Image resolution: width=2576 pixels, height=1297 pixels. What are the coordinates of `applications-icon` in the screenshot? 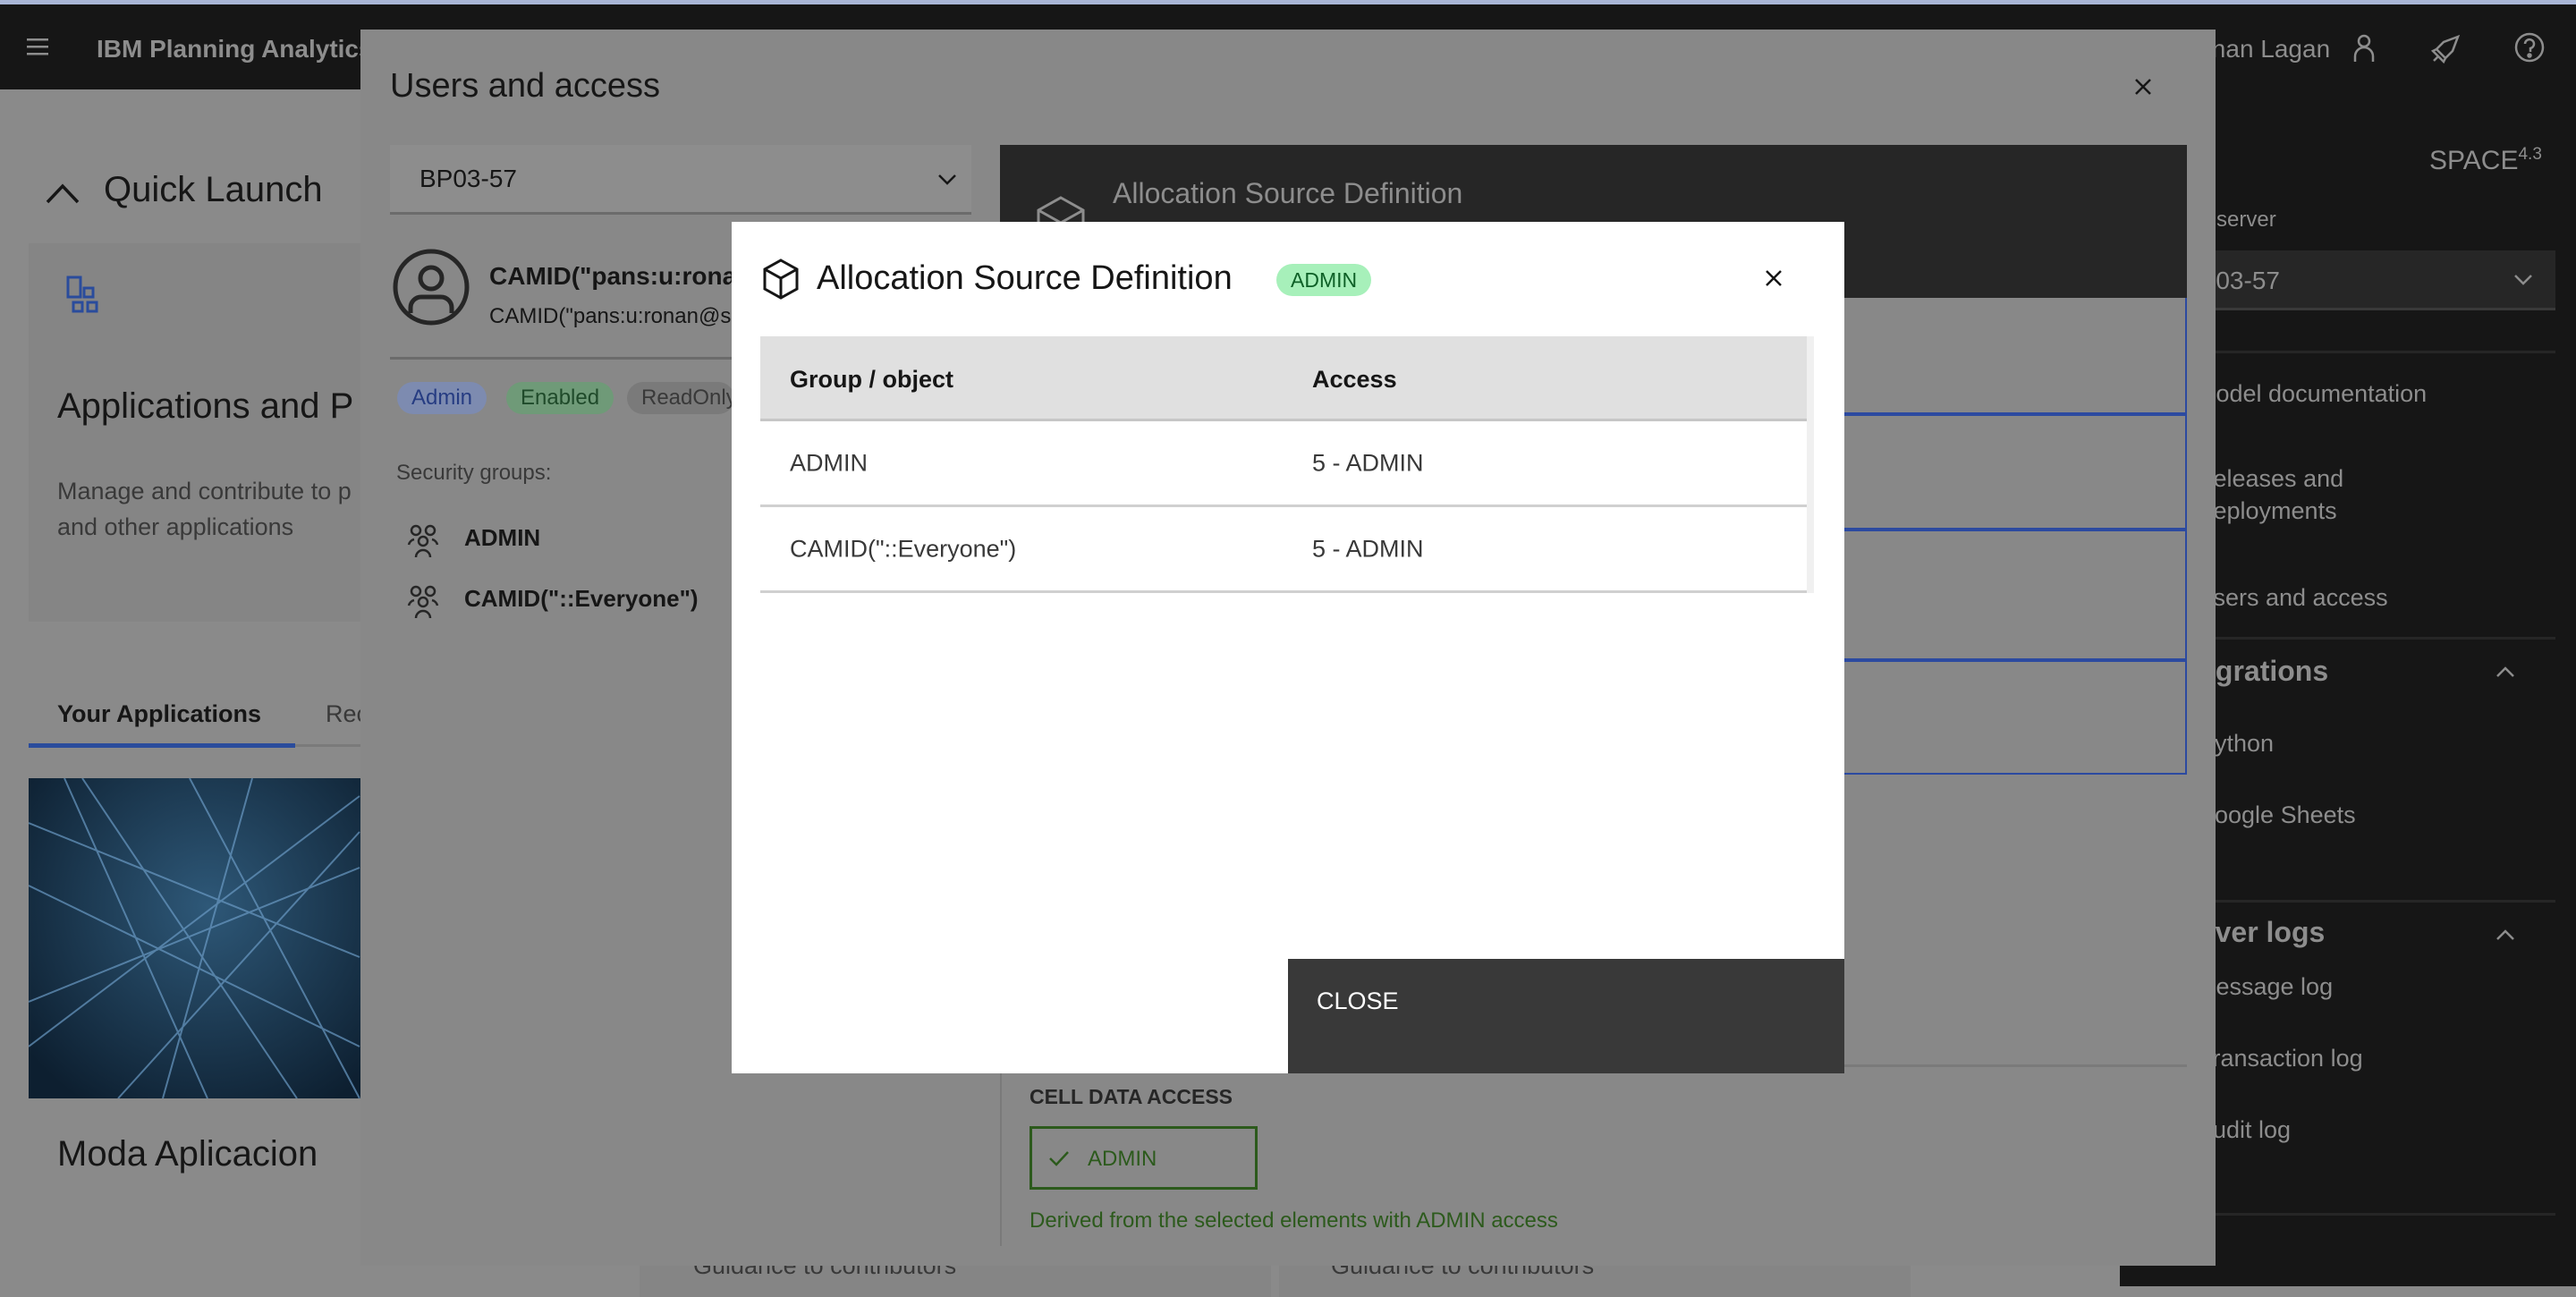 It's located at (86, 296).